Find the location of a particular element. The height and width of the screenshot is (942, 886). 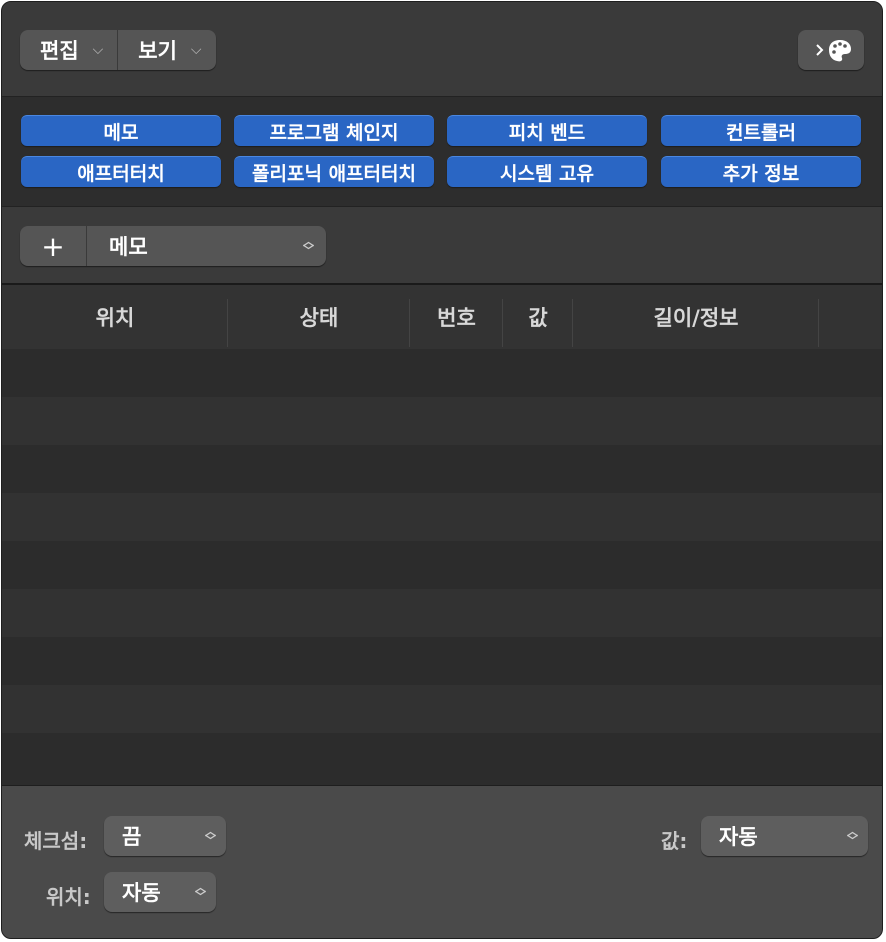

menu-segment: 편집 ⌵ 보기 ⌵ is located at coordinates (118, 50).